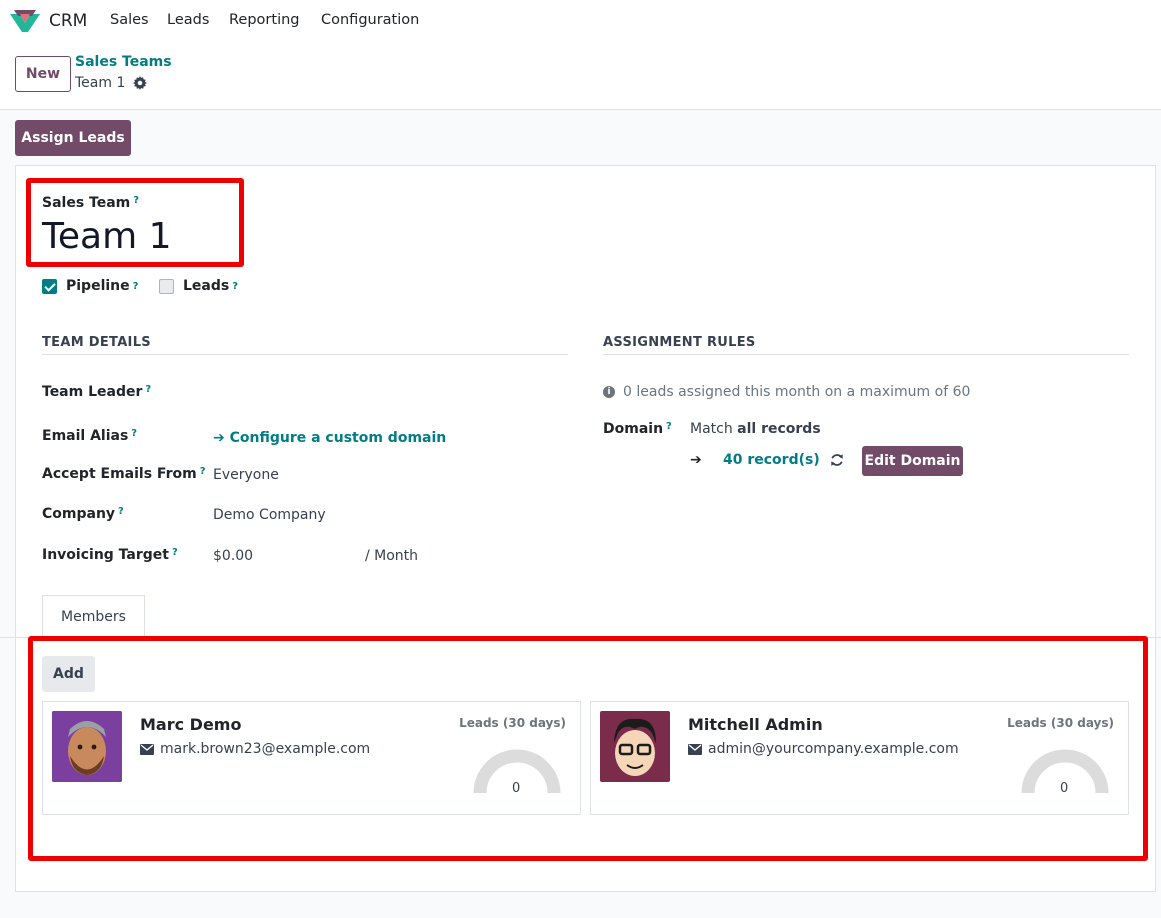 The image size is (1161, 918). I want to click on accept-emails-field: Everyone, so click(246, 475).